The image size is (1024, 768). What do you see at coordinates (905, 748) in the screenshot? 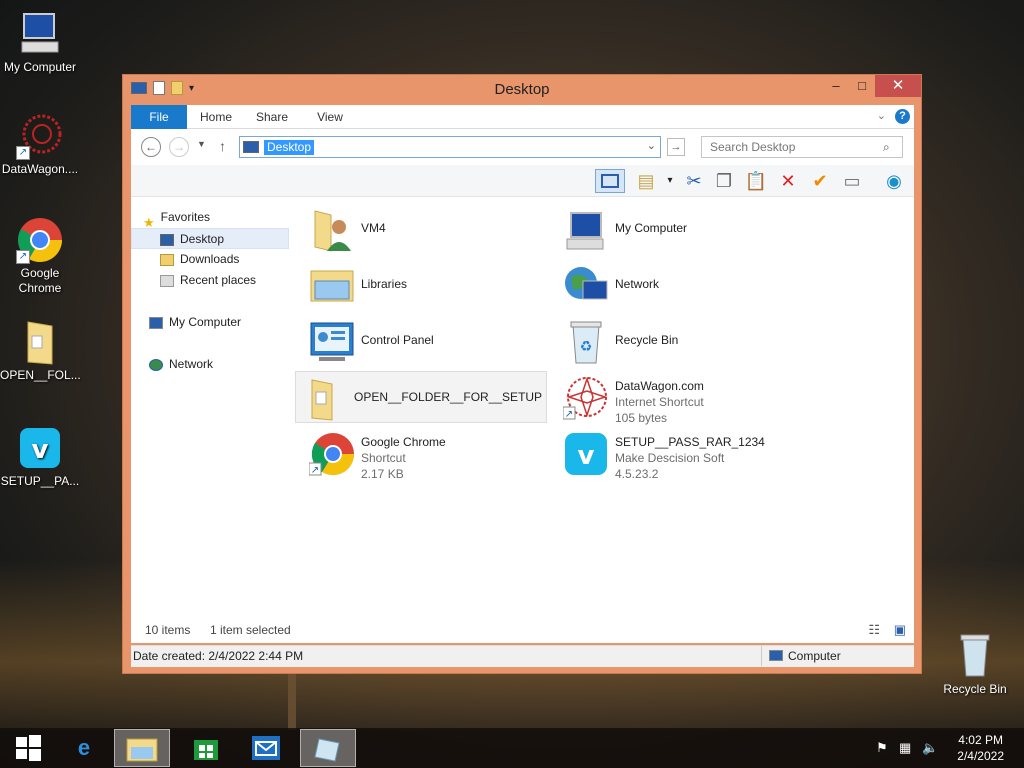
I see `network-status-icon: ▦` at bounding box center [905, 748].